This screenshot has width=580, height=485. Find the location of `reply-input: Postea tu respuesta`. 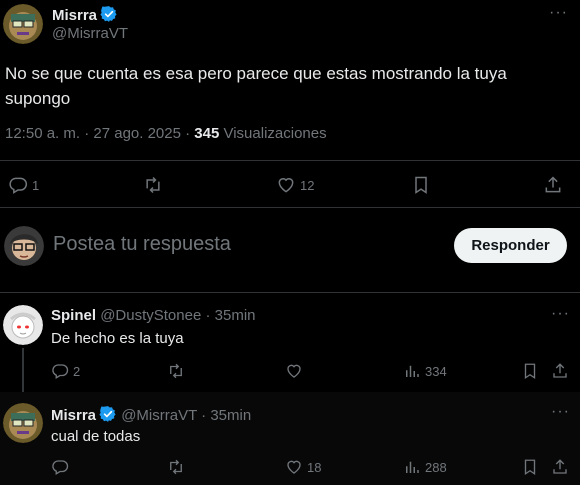

reply-input: Postea tu respuesta is located at coordinates (243, 244).